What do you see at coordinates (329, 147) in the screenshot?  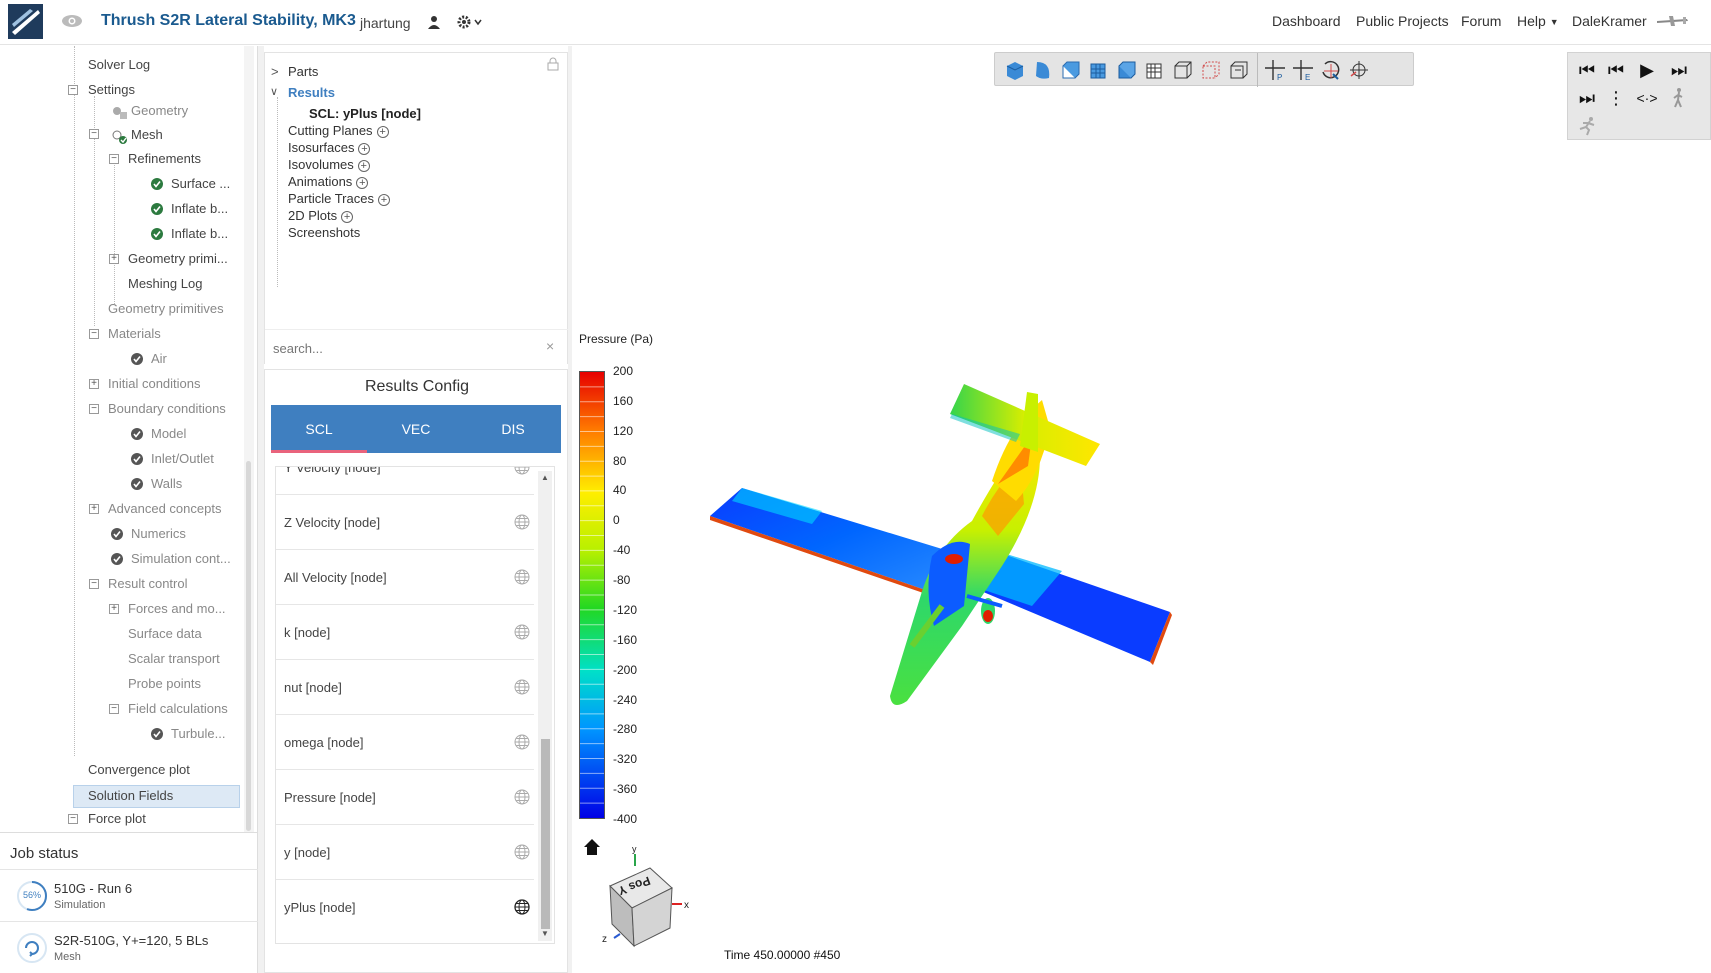 I see `tree-item-isosurfaces: Isosurfaces +` at bounding box center [329, 147].